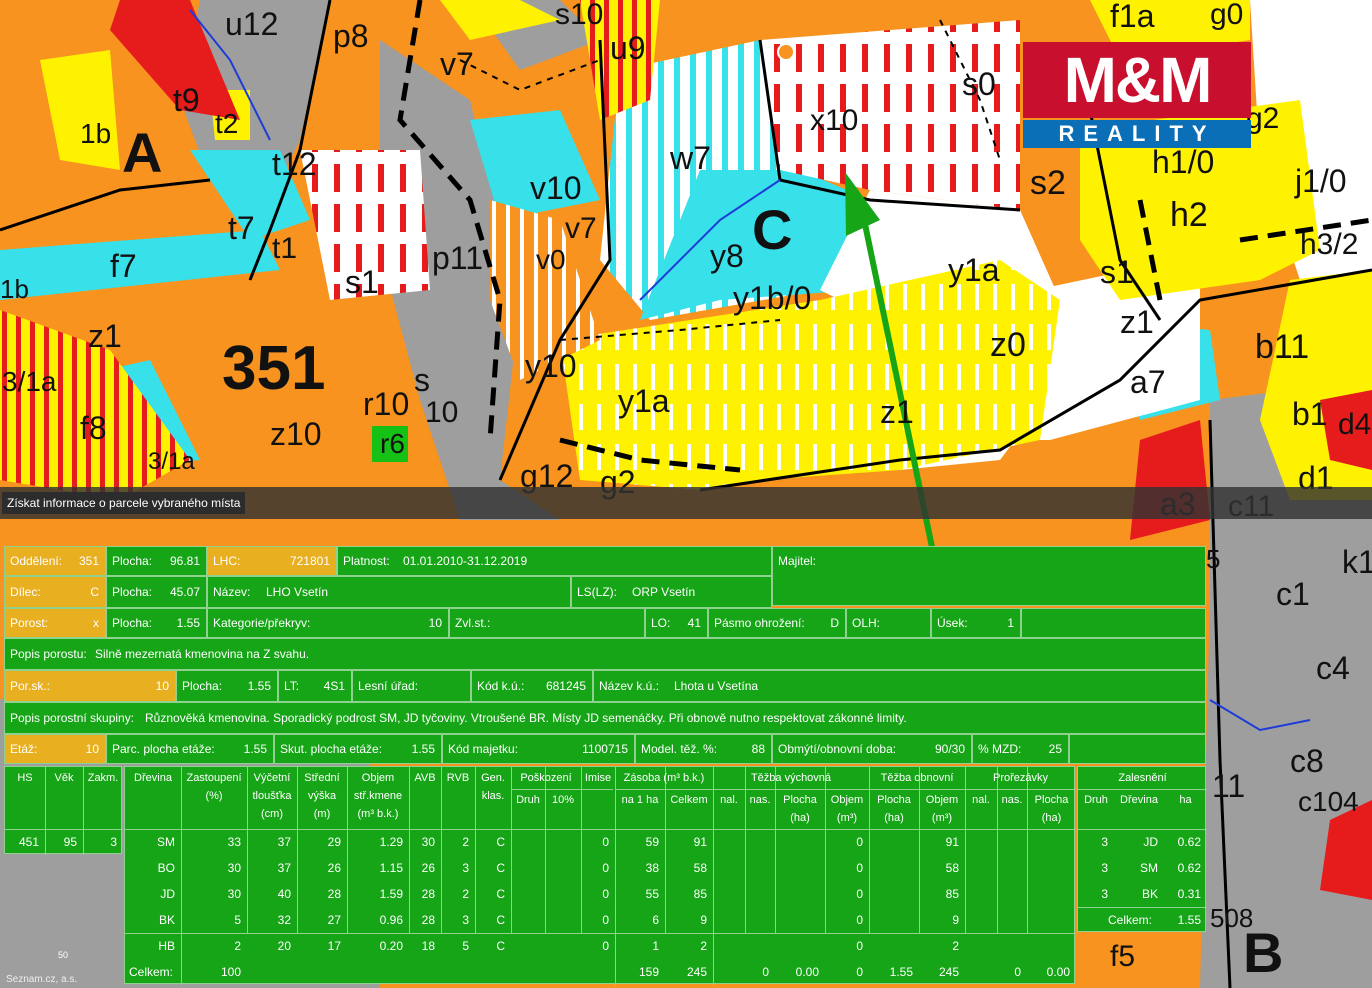 This screenshot has width=1372, height=988. What do you see at coordinates (423, 749) in the screenshot?
I see `skut-plocha-value: 1.55` at bounding box center [423, 749].